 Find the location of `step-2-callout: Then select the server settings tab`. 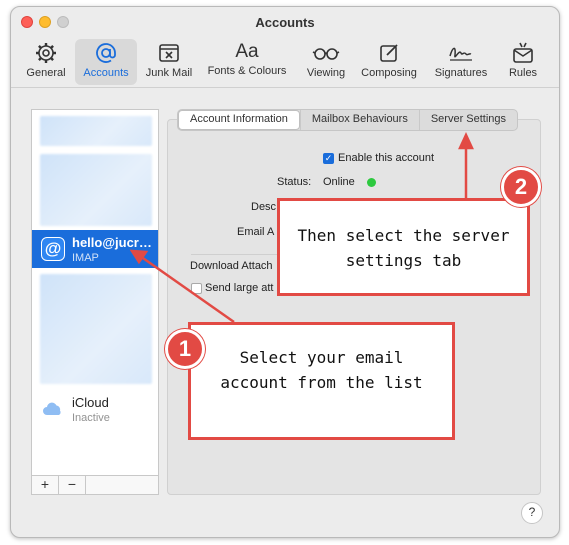

step-2-callout: Then select the server settings tab is located at coordinates (403, 247).